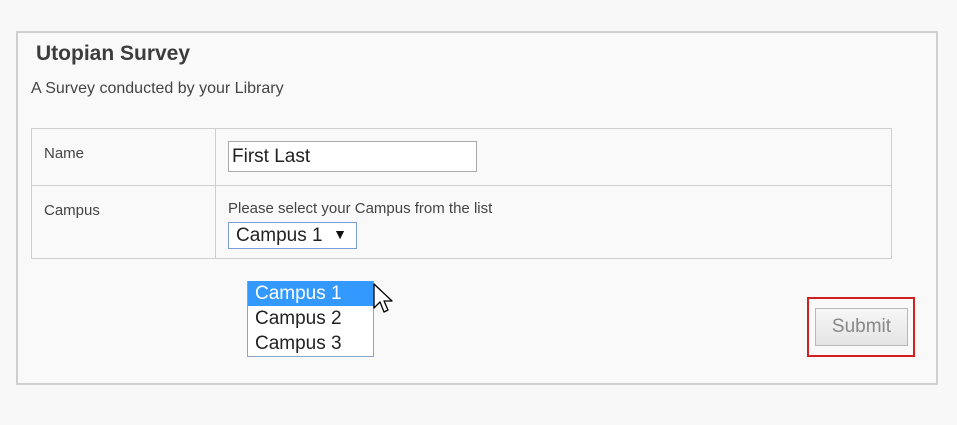 This screenshot has height=425, width=957. I want to click on campus-label: Campus, so click(123, 222).